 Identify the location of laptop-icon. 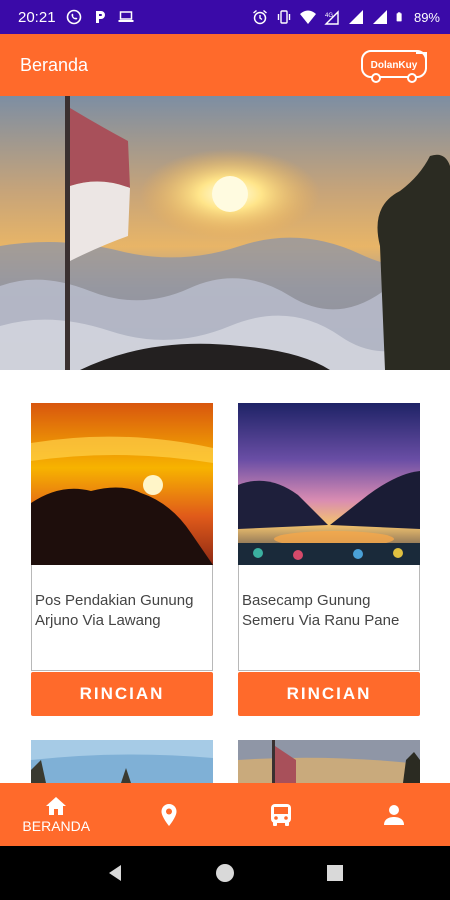
(126, 16).